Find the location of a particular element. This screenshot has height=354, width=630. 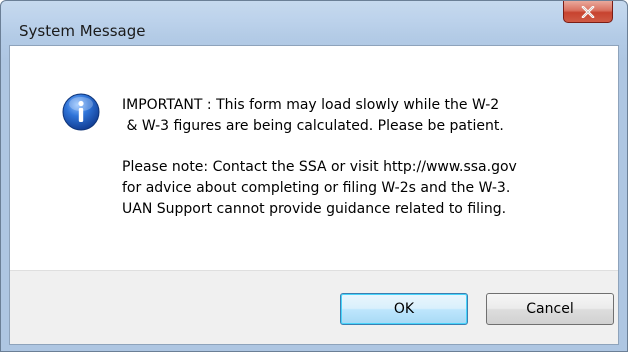

close-icon is located at coordinates (588, 11).